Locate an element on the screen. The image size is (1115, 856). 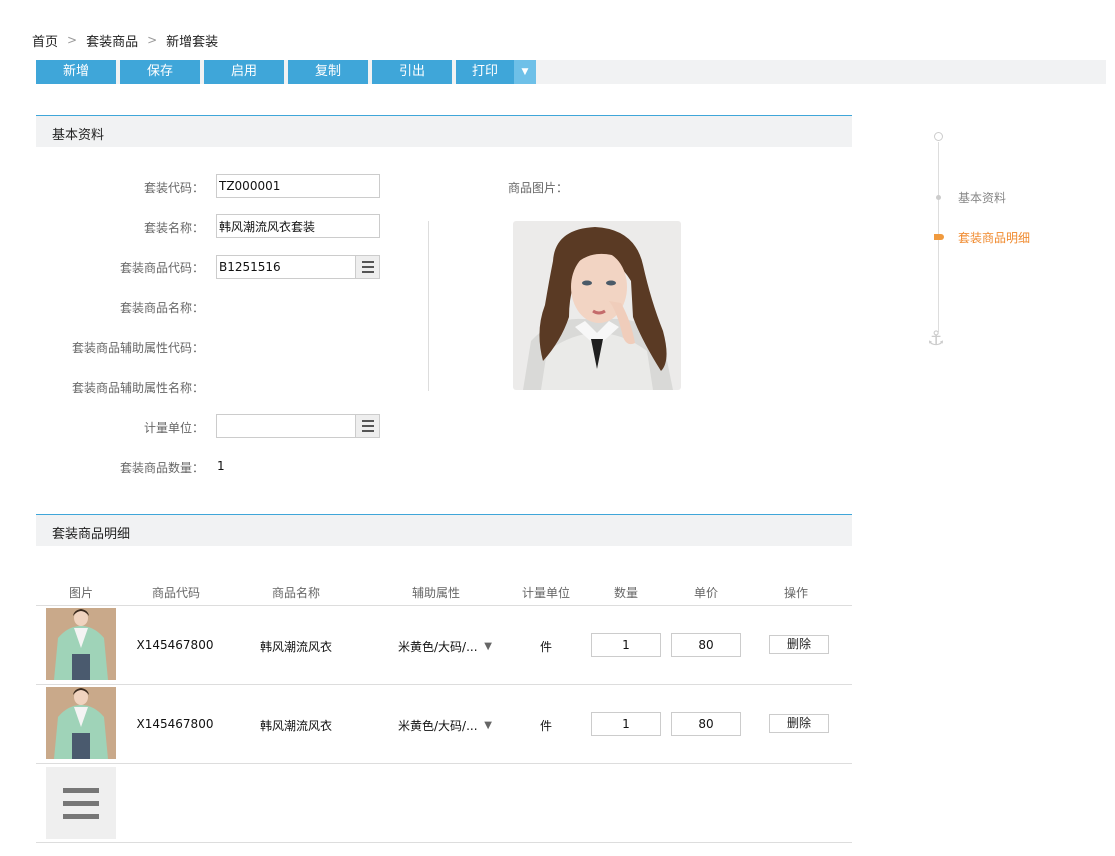
suite-qty-value: 1 is located at coordinates (221, 466).